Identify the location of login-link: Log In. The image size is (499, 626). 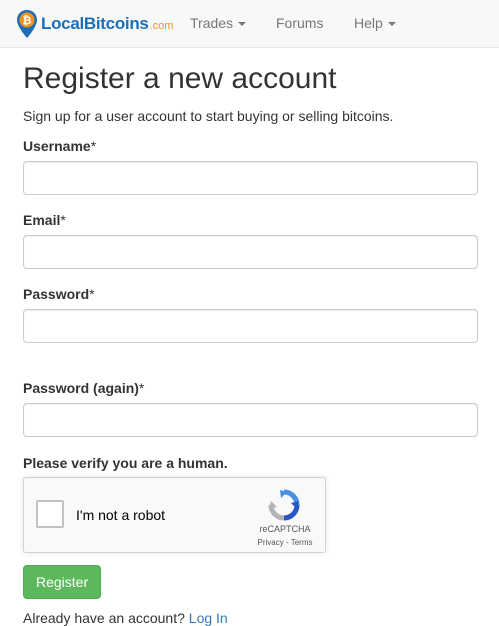
(208, 618).